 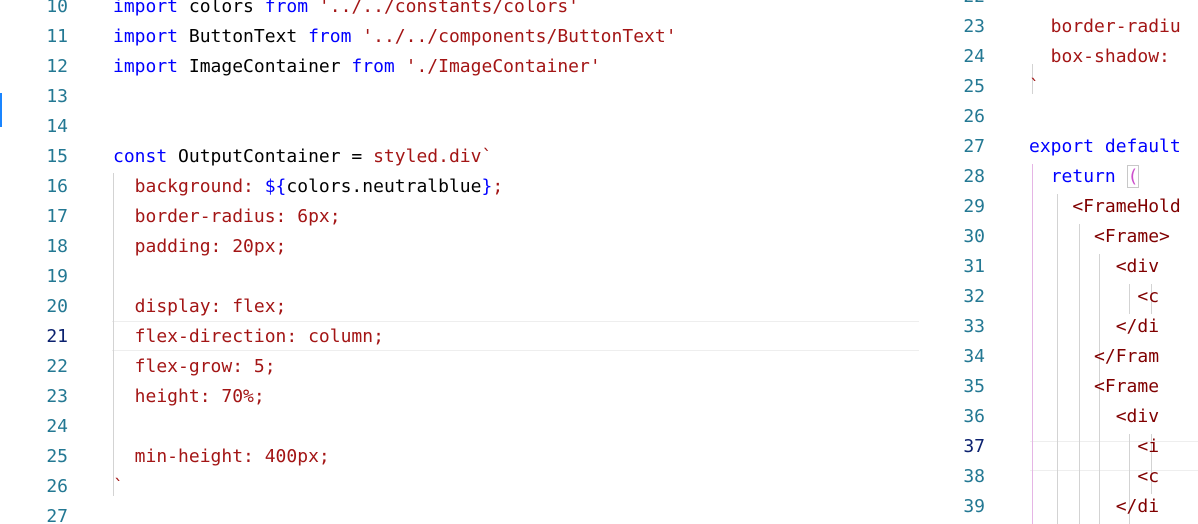 I want to click on line-number: 32, so click(x=974, y=296).